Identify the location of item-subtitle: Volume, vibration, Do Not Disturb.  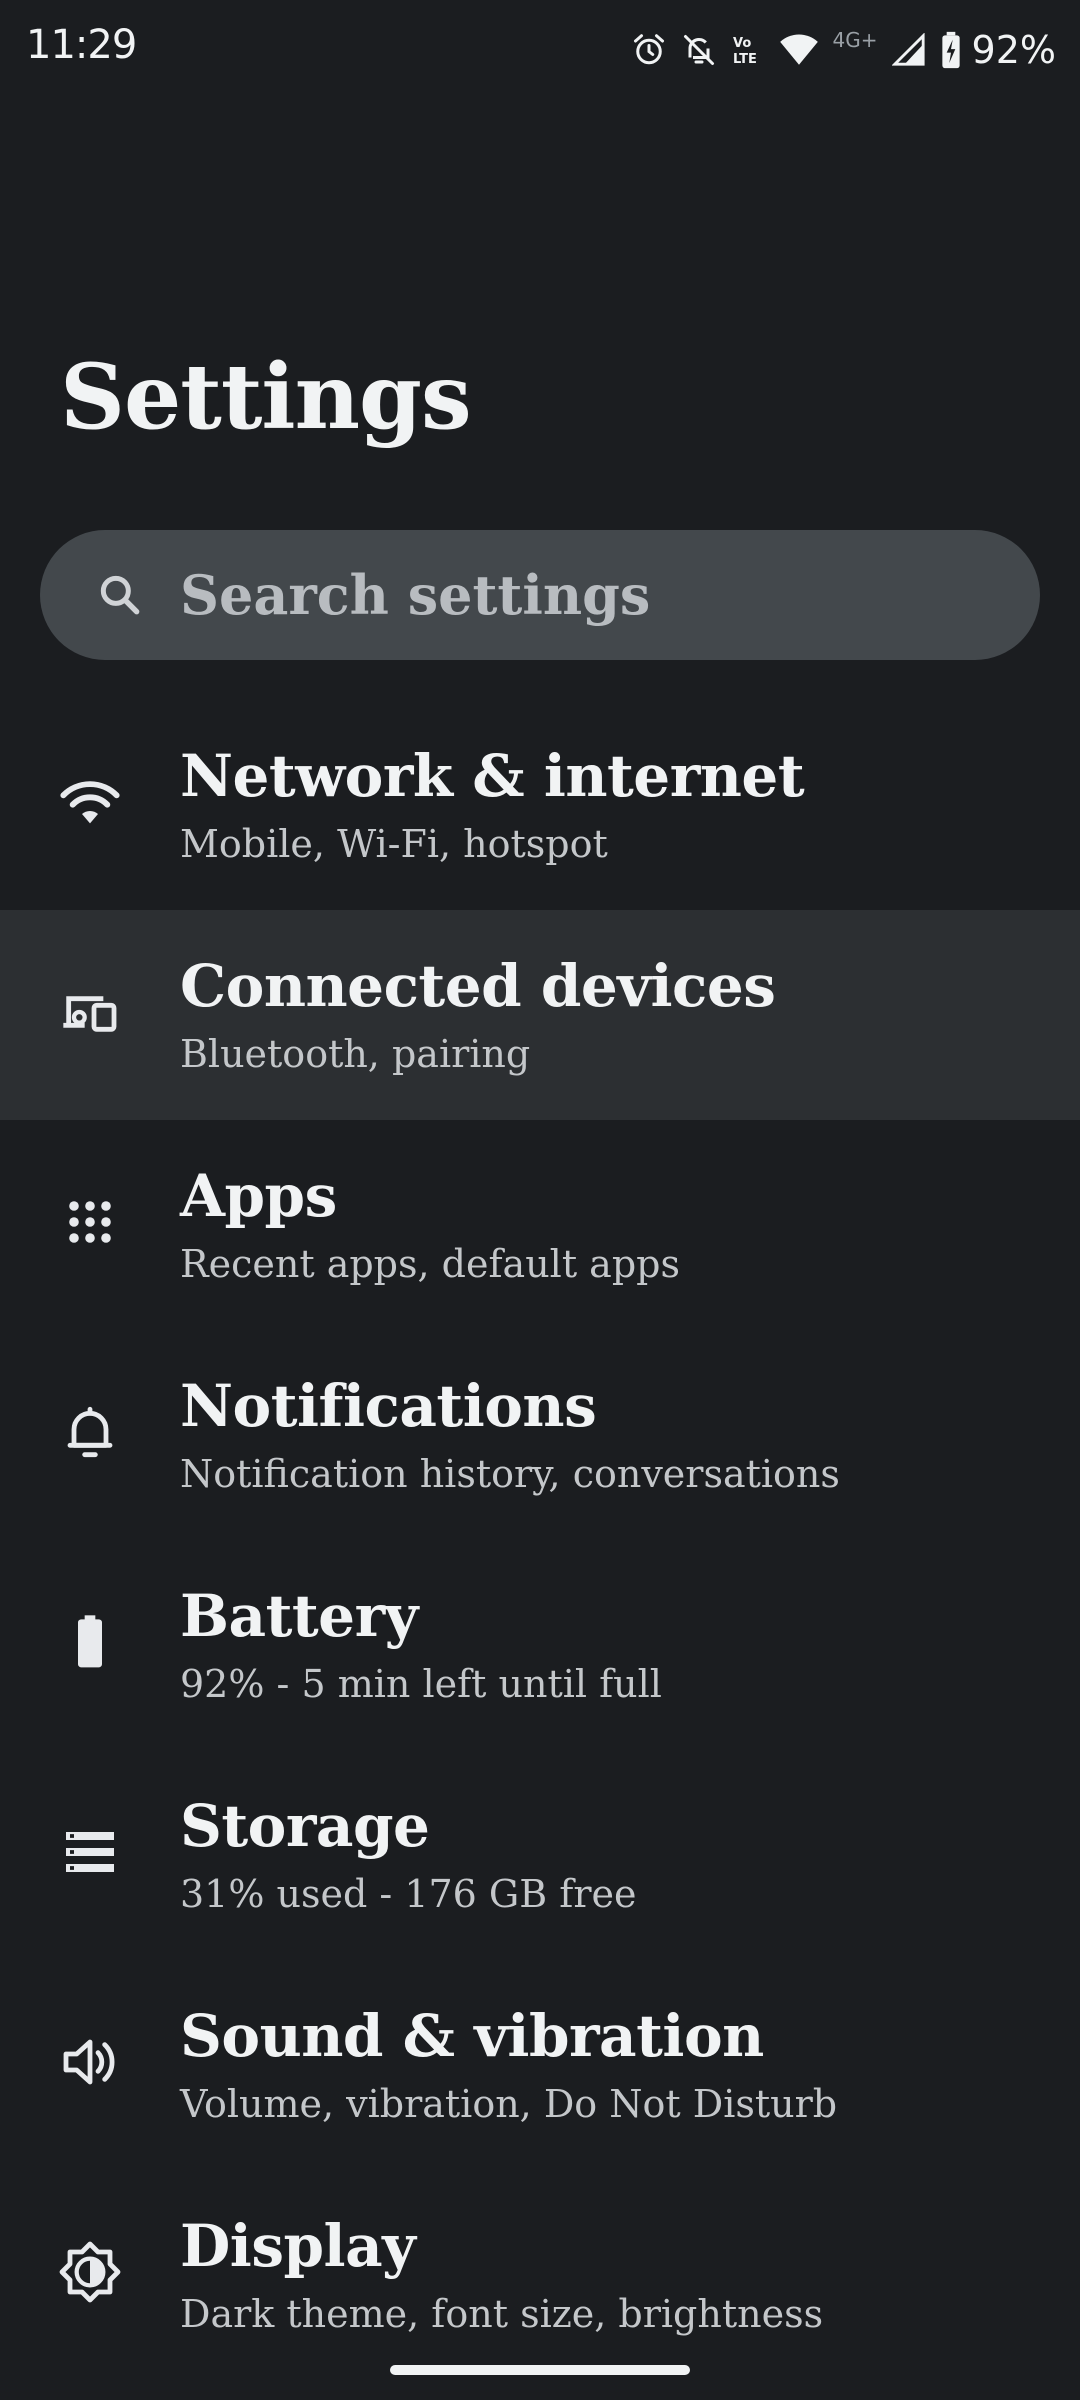
(509, 2104).